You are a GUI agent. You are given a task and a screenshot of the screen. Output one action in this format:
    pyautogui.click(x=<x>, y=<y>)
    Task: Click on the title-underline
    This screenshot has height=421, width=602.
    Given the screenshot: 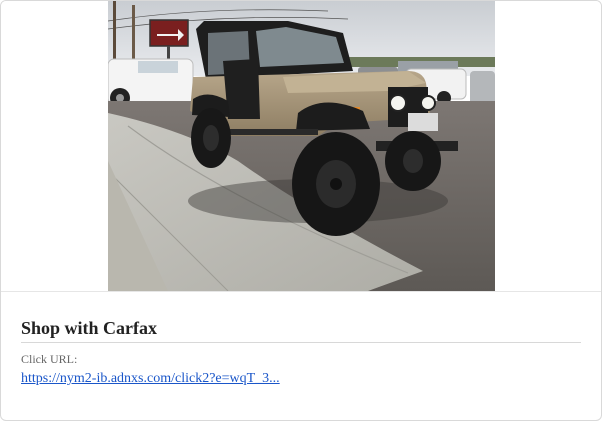 What is the action you would take?
    pyautogui.click(x=301, y=342)
    